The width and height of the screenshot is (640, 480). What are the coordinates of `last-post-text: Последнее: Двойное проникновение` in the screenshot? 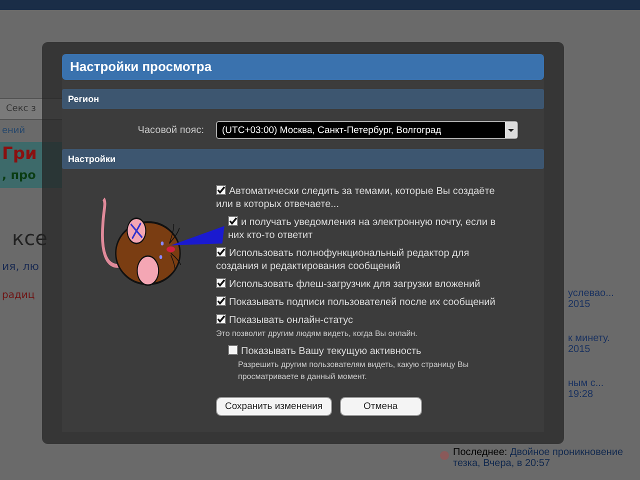 It's located at (538, 452).